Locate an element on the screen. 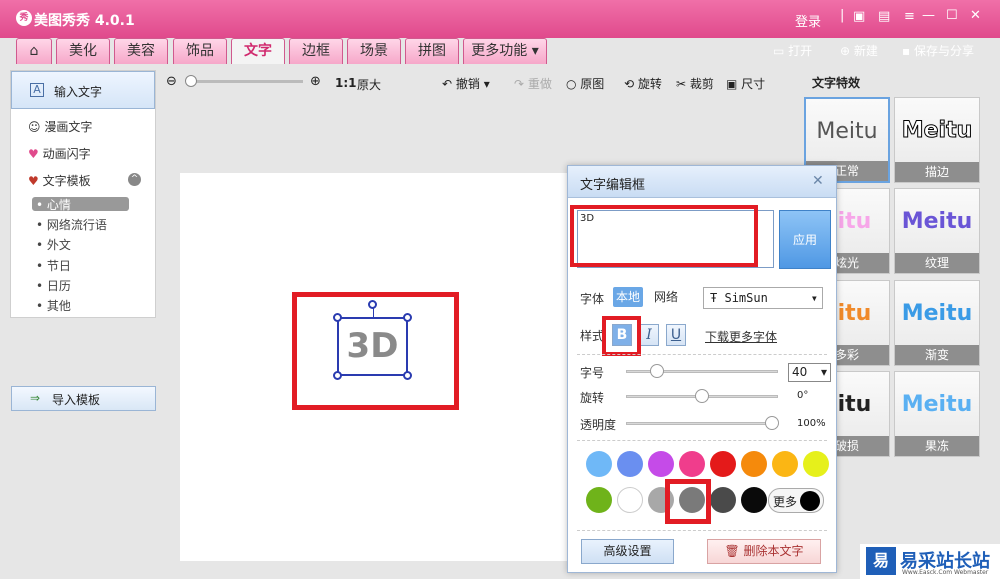 This screenshot has height=579, width=1000. collapse-icon: ^ is located at coordinates (134, 179).